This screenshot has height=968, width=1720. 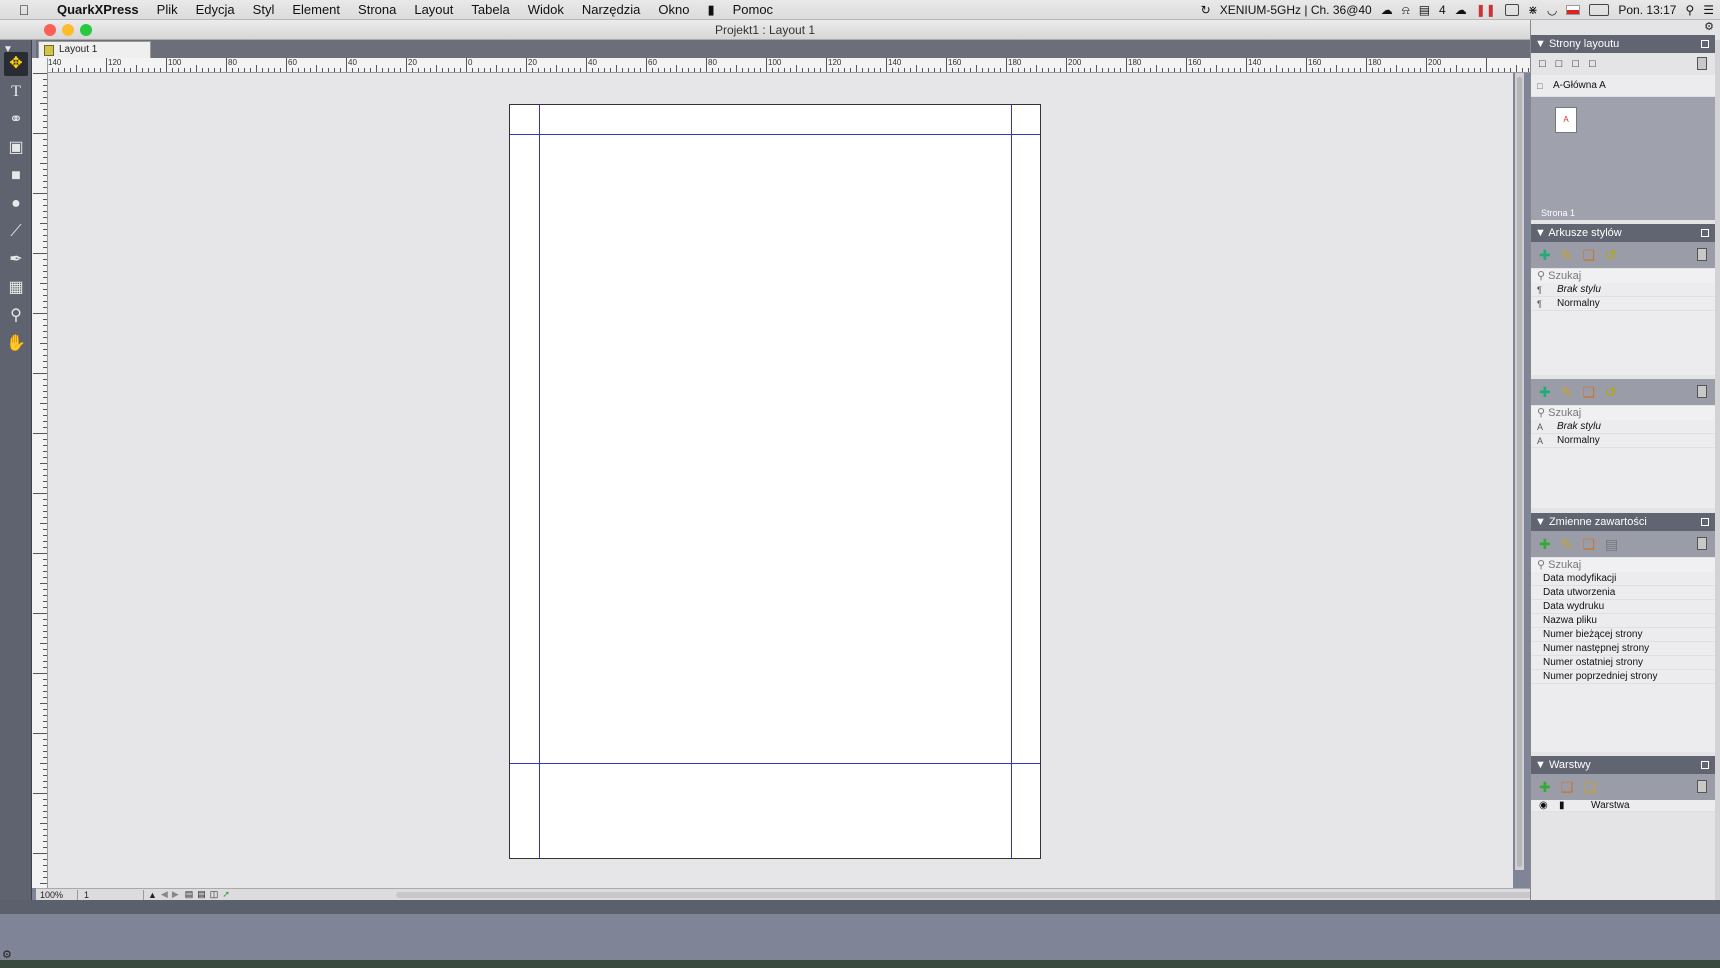 What do you see at coordinates (264, 9) in the screenshot?
I see `menu-styl: Styl` at bounding box center [264, 9].